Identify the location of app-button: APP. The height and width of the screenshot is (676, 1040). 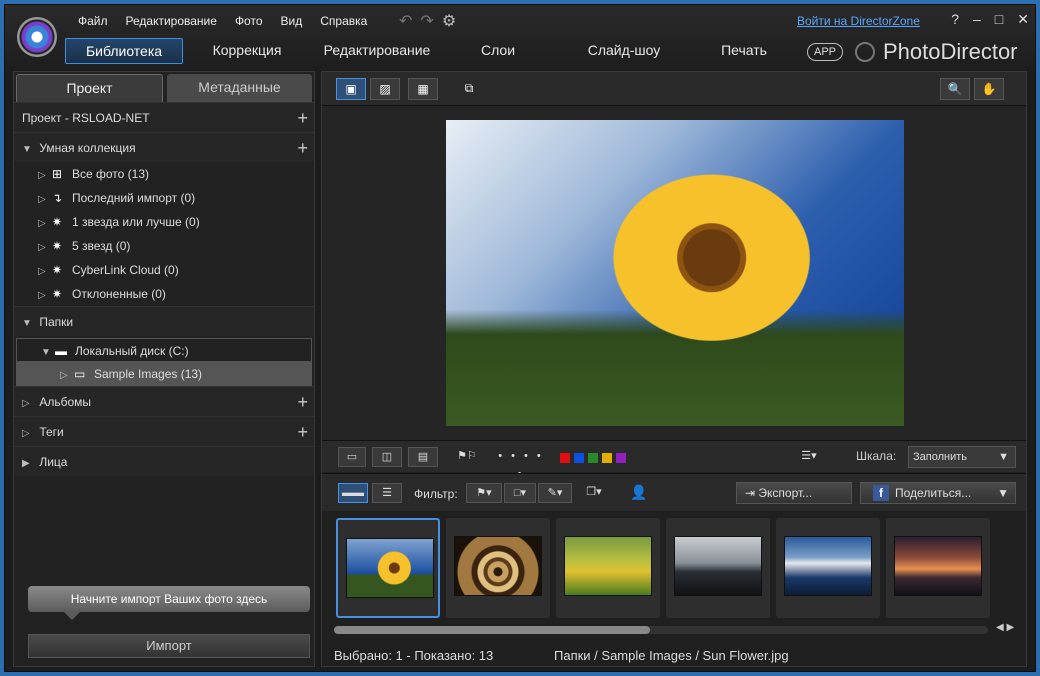
(825, 52).